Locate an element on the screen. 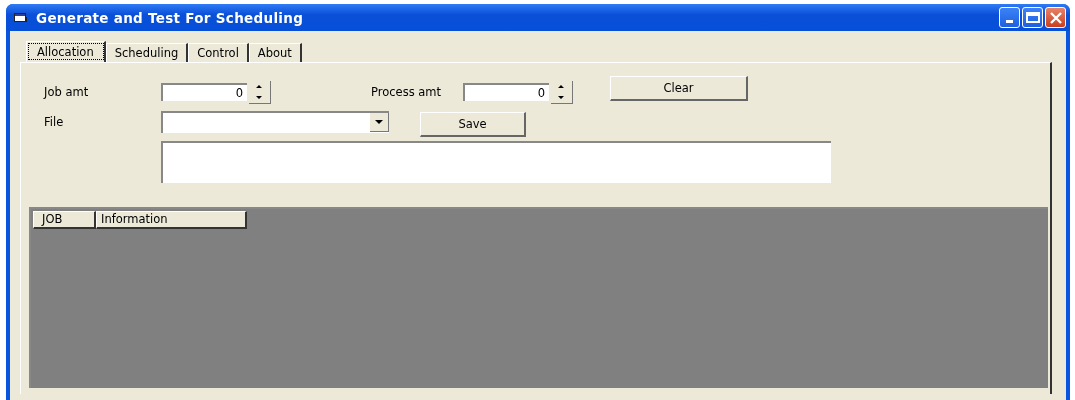  column-header: Information is located at coordinates (171, 220).